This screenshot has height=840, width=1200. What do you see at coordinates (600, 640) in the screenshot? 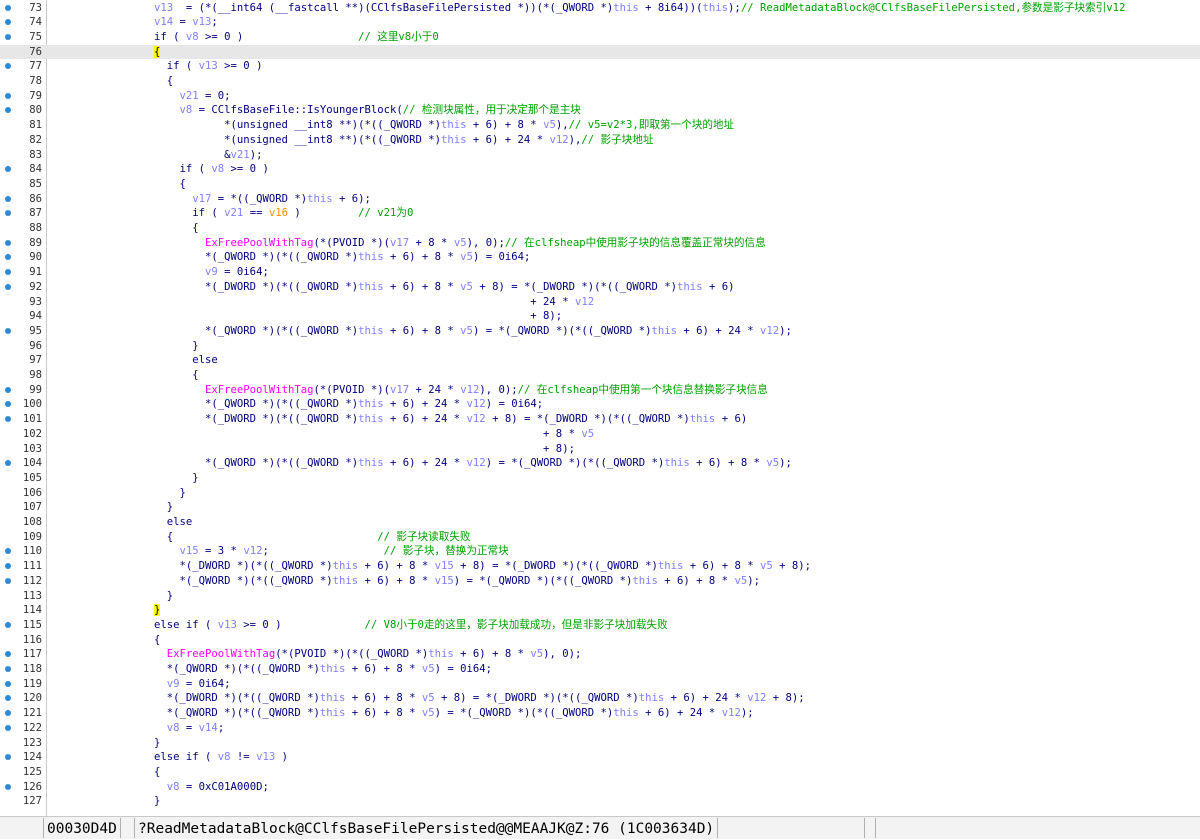
I see `code-line-116: 116 {` at bounding box center [600, 640].